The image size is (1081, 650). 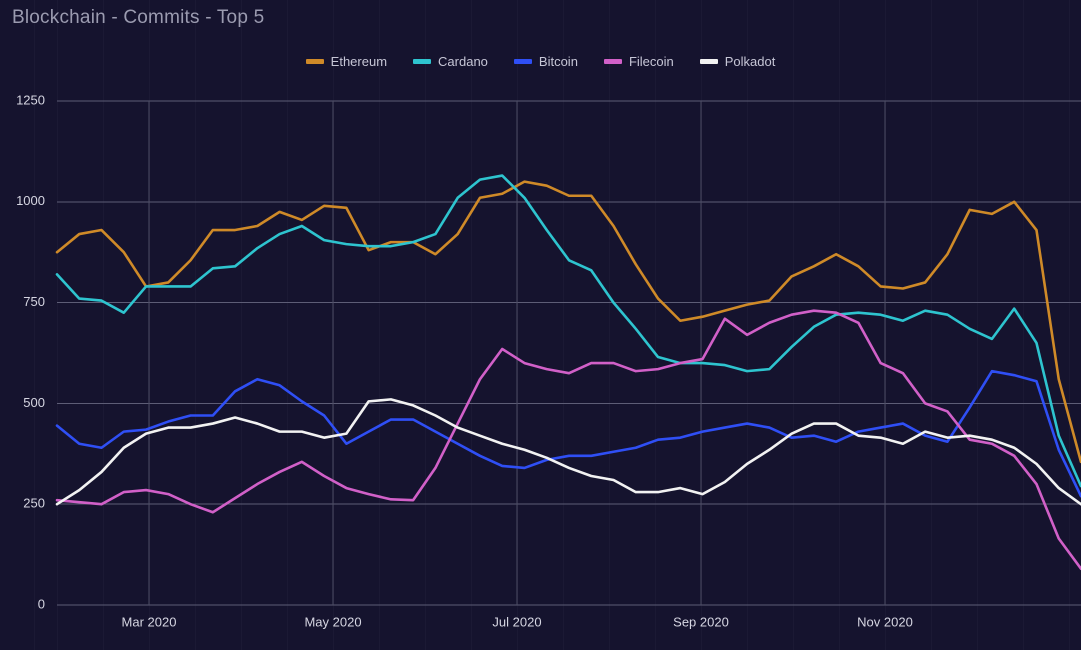 What do you see at coordinates (149, 622) in the screenshot?
I see `x-axis-tick-label: Mar 2020` at bounding box center [149, 622].